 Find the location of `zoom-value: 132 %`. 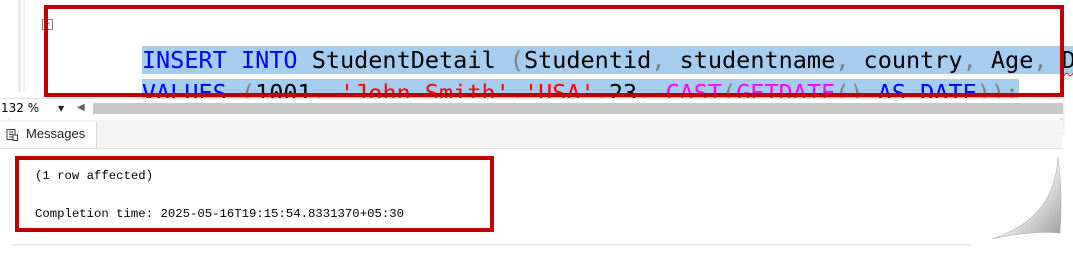

zoom-value: 132 % is located at coordinates (20, 108).